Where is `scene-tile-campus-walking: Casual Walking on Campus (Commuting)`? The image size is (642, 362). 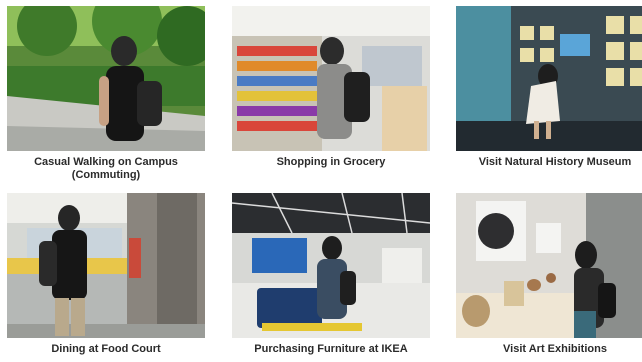 scene-tile-campus-walking: Casual Walking on Campus (Commuting) is located at coordinates (106, 94).